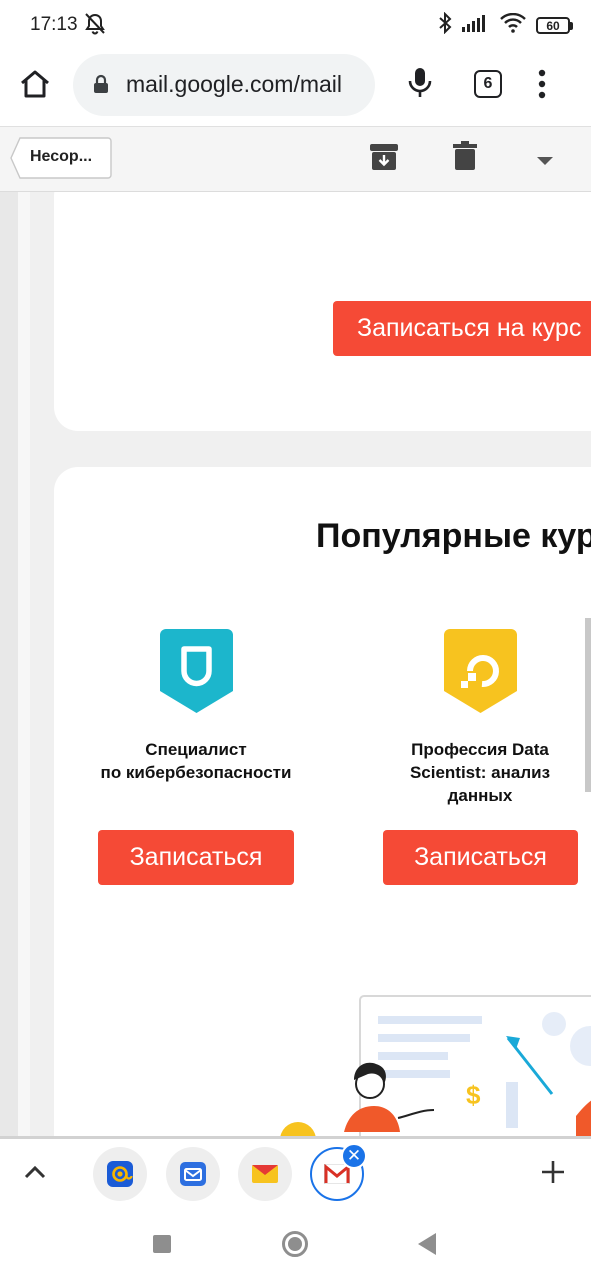 This screenshot has width=591, height=1280. What do you see at coordinates (196, 857) in the screenshot?
I see `enroll-cybersecurity-button: Записаться` at bounding box center [196, 857].